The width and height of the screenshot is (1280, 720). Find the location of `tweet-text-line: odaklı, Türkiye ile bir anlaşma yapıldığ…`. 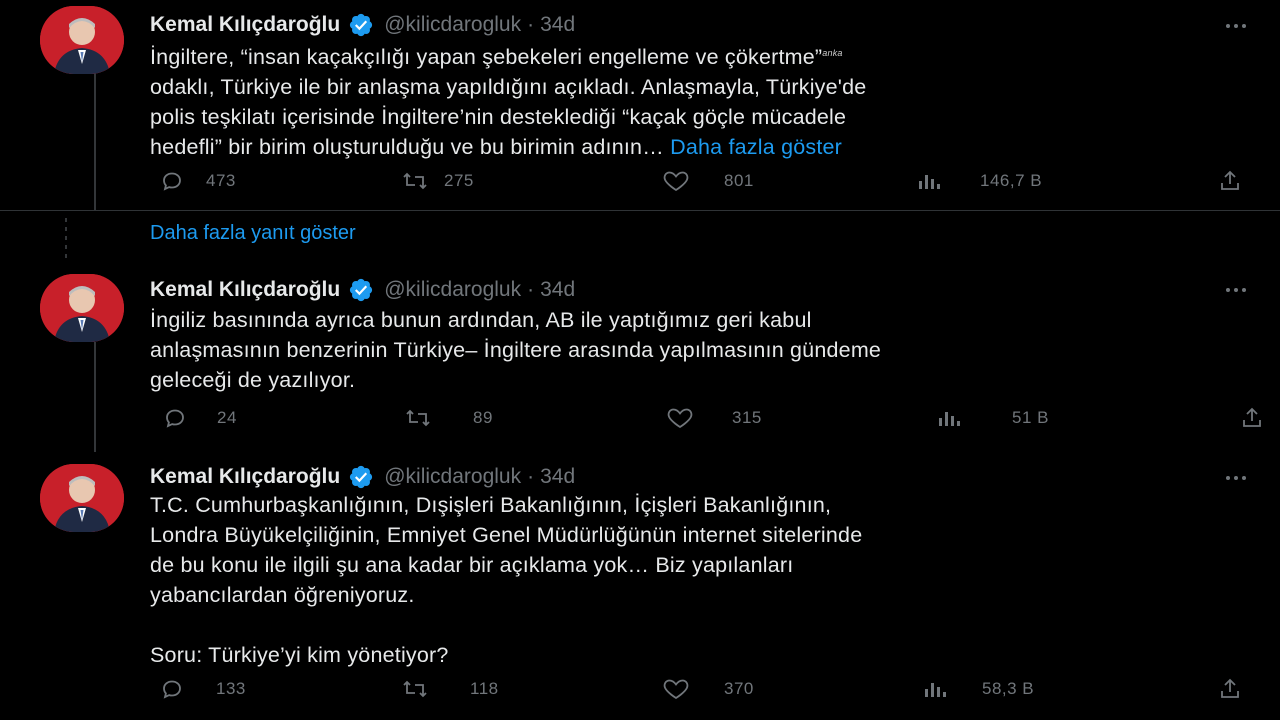

tweet-text-line: odaklı, Türkiye ile bir anlaşma yapıldığ… is located at coordinates (508, 87).